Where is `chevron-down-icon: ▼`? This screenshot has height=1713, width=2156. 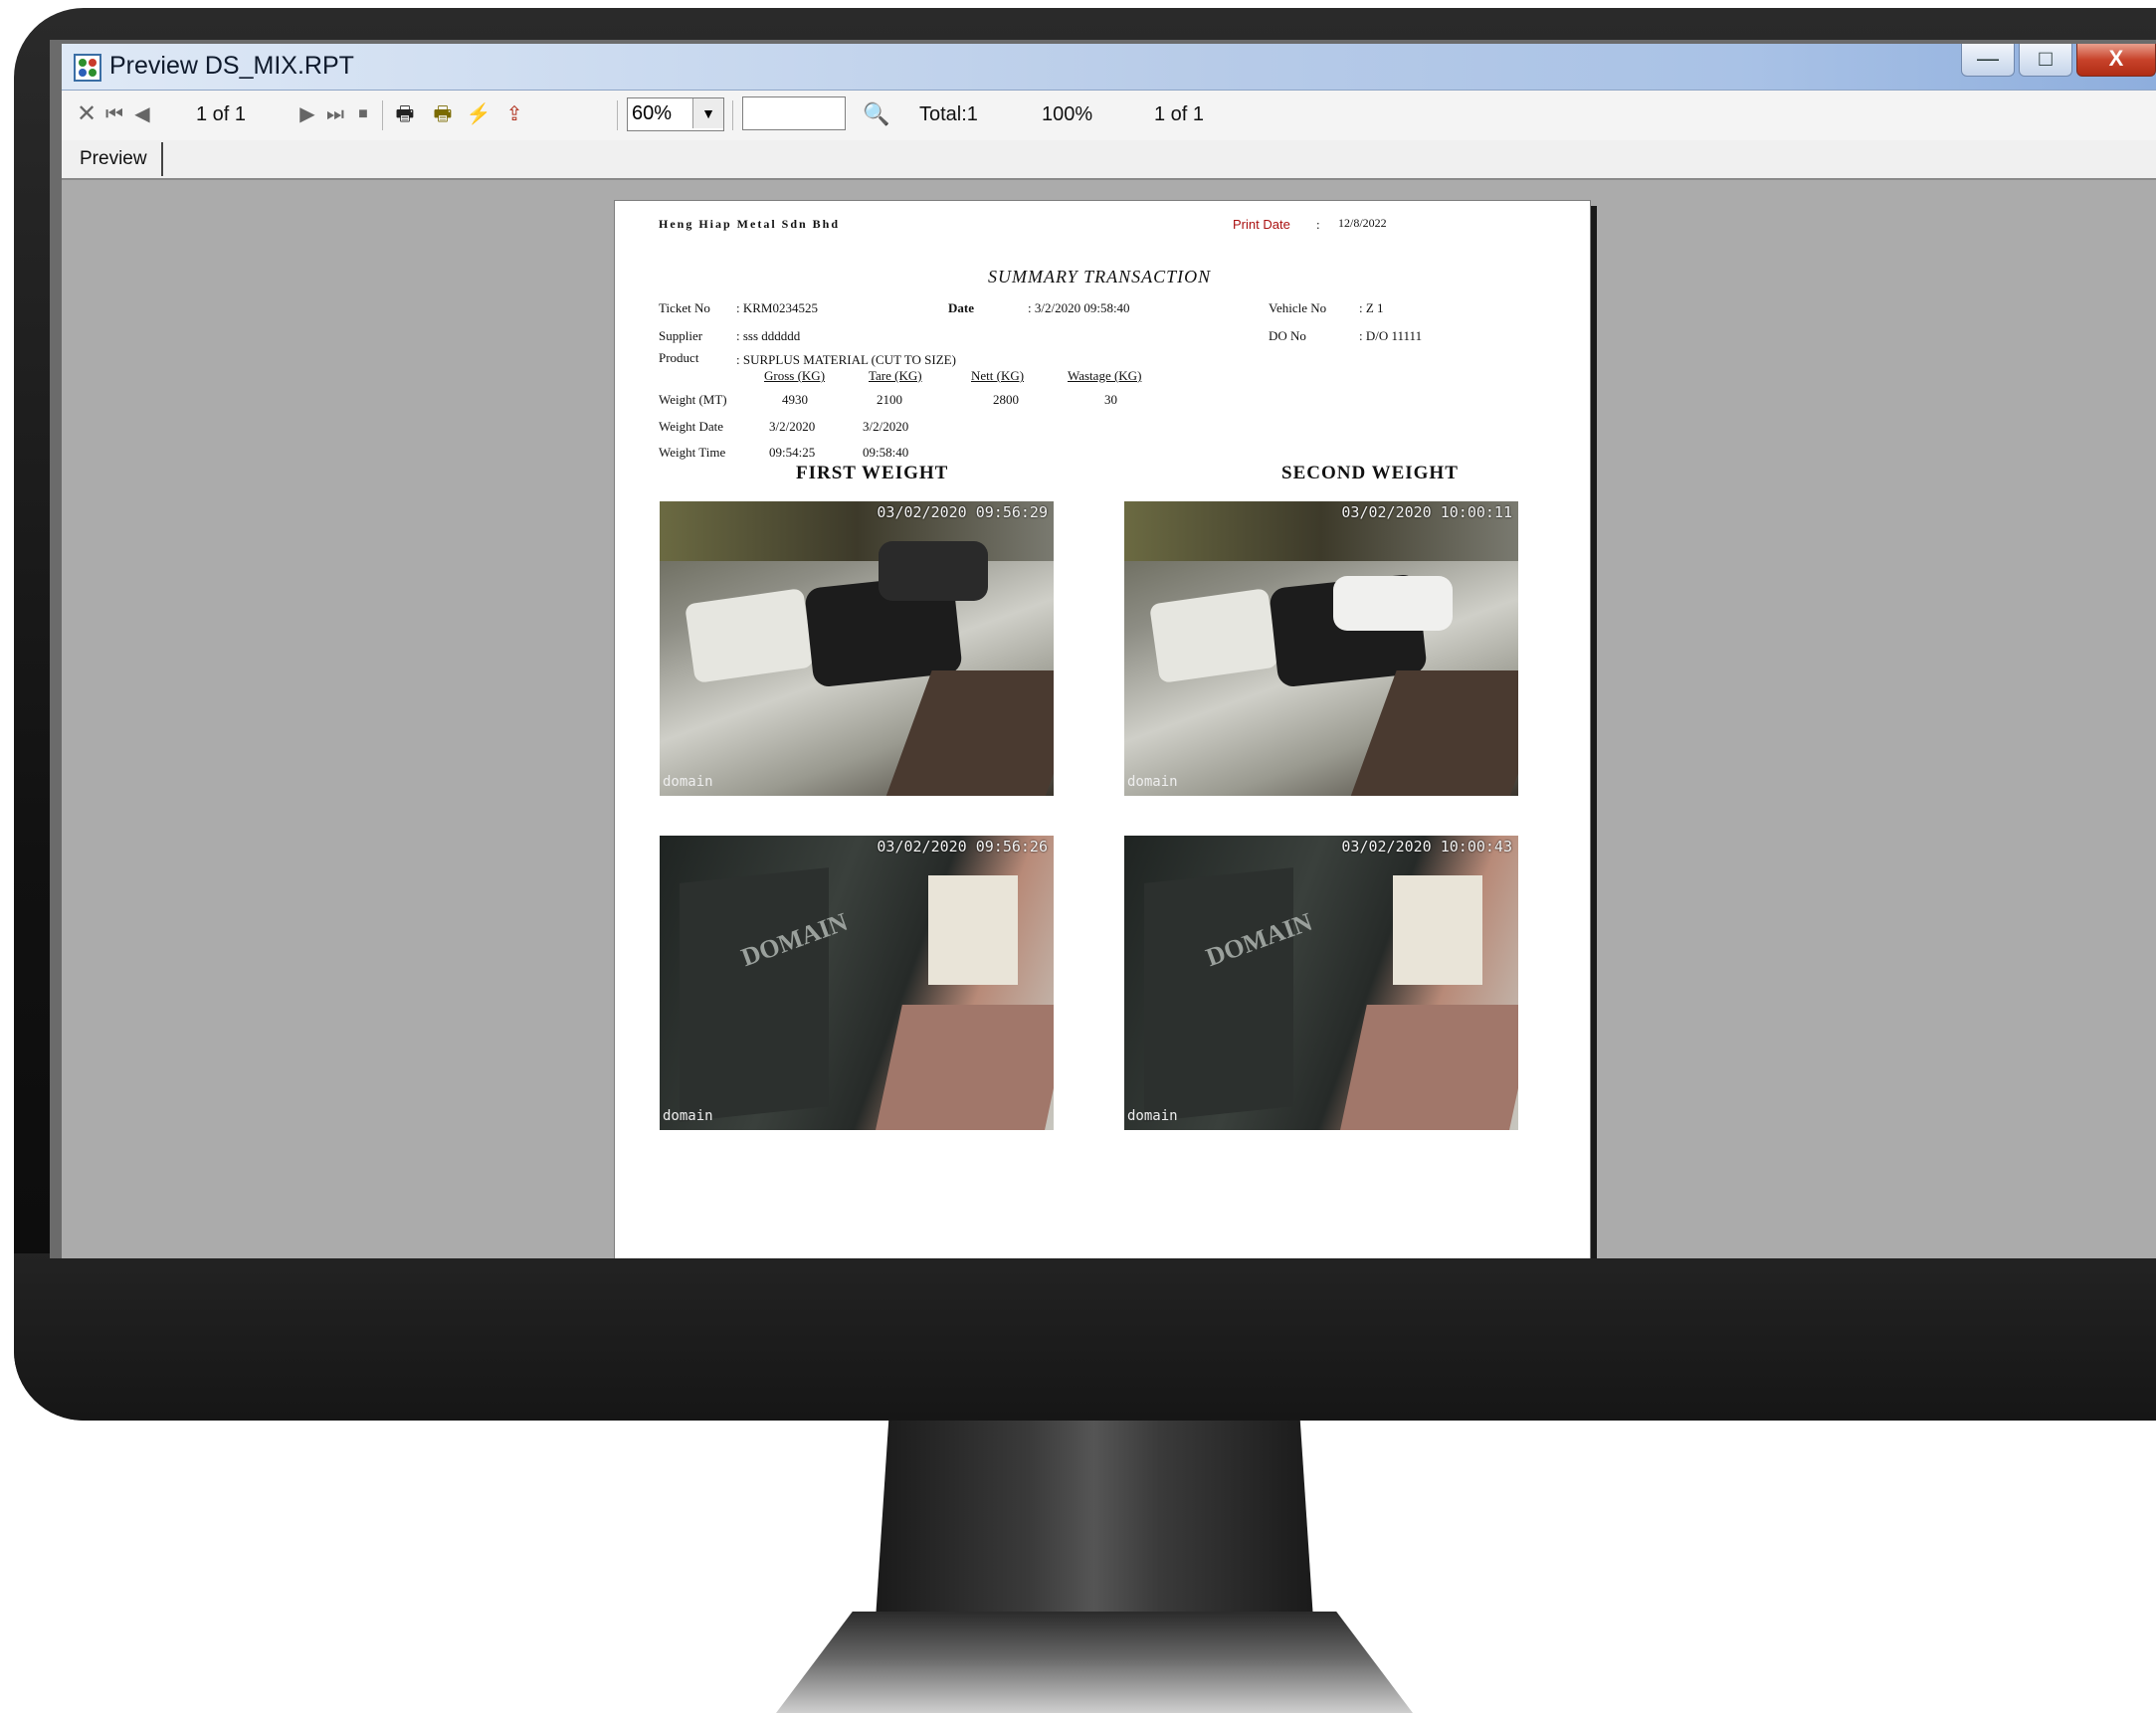
chevron-down-icon: ▼ is located at coordinates (707, 113).